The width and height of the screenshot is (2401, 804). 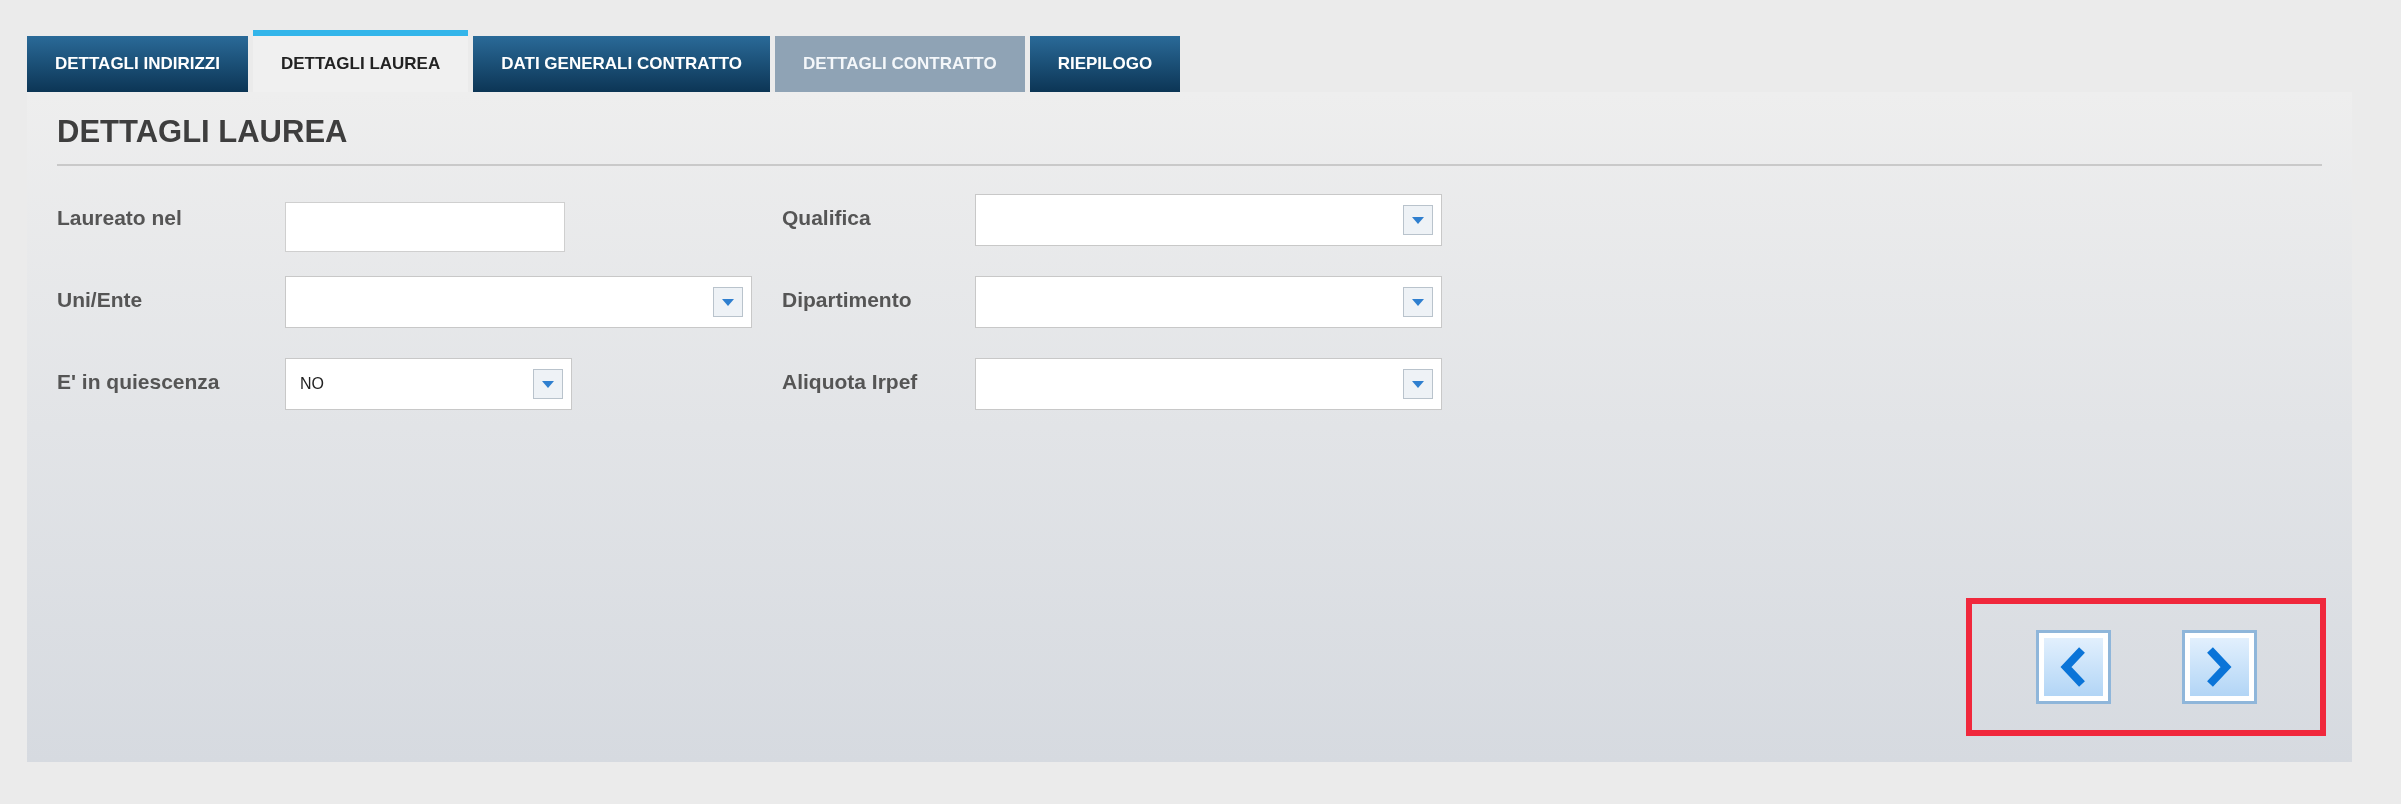 I want to click on field-label: E' in quiescenza, so click(x=139, y=381).